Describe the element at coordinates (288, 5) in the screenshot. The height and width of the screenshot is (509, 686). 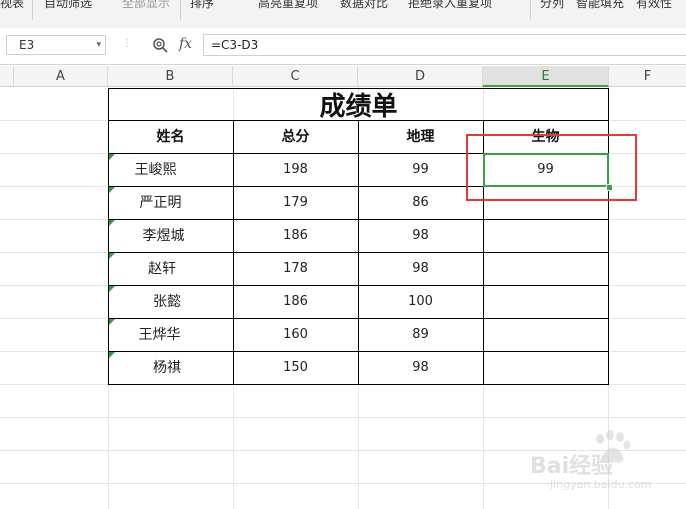
I see `ribbon-item-highlight-duplicates: 高亮重复项` at that location.